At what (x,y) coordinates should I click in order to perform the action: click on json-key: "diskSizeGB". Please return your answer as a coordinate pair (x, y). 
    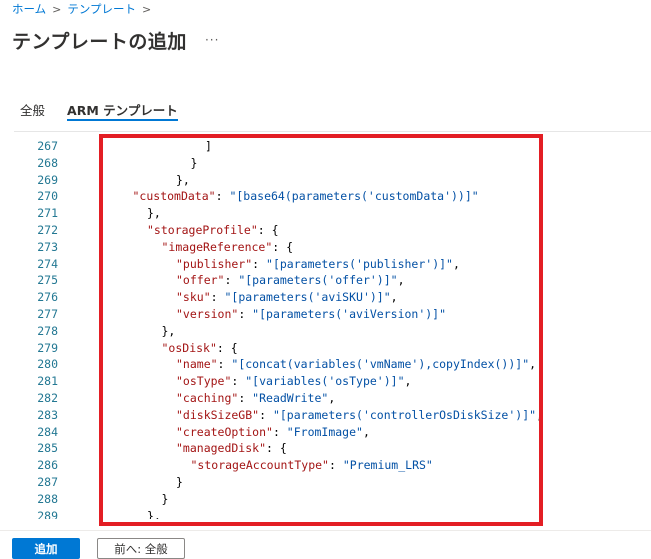
    Looking at the image, I should click on (218, 414).